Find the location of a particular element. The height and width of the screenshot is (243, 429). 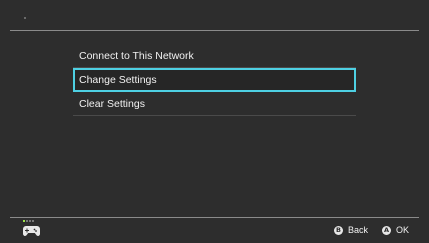

change-settings-label: Change Settings is located at coordinates (118, 80).